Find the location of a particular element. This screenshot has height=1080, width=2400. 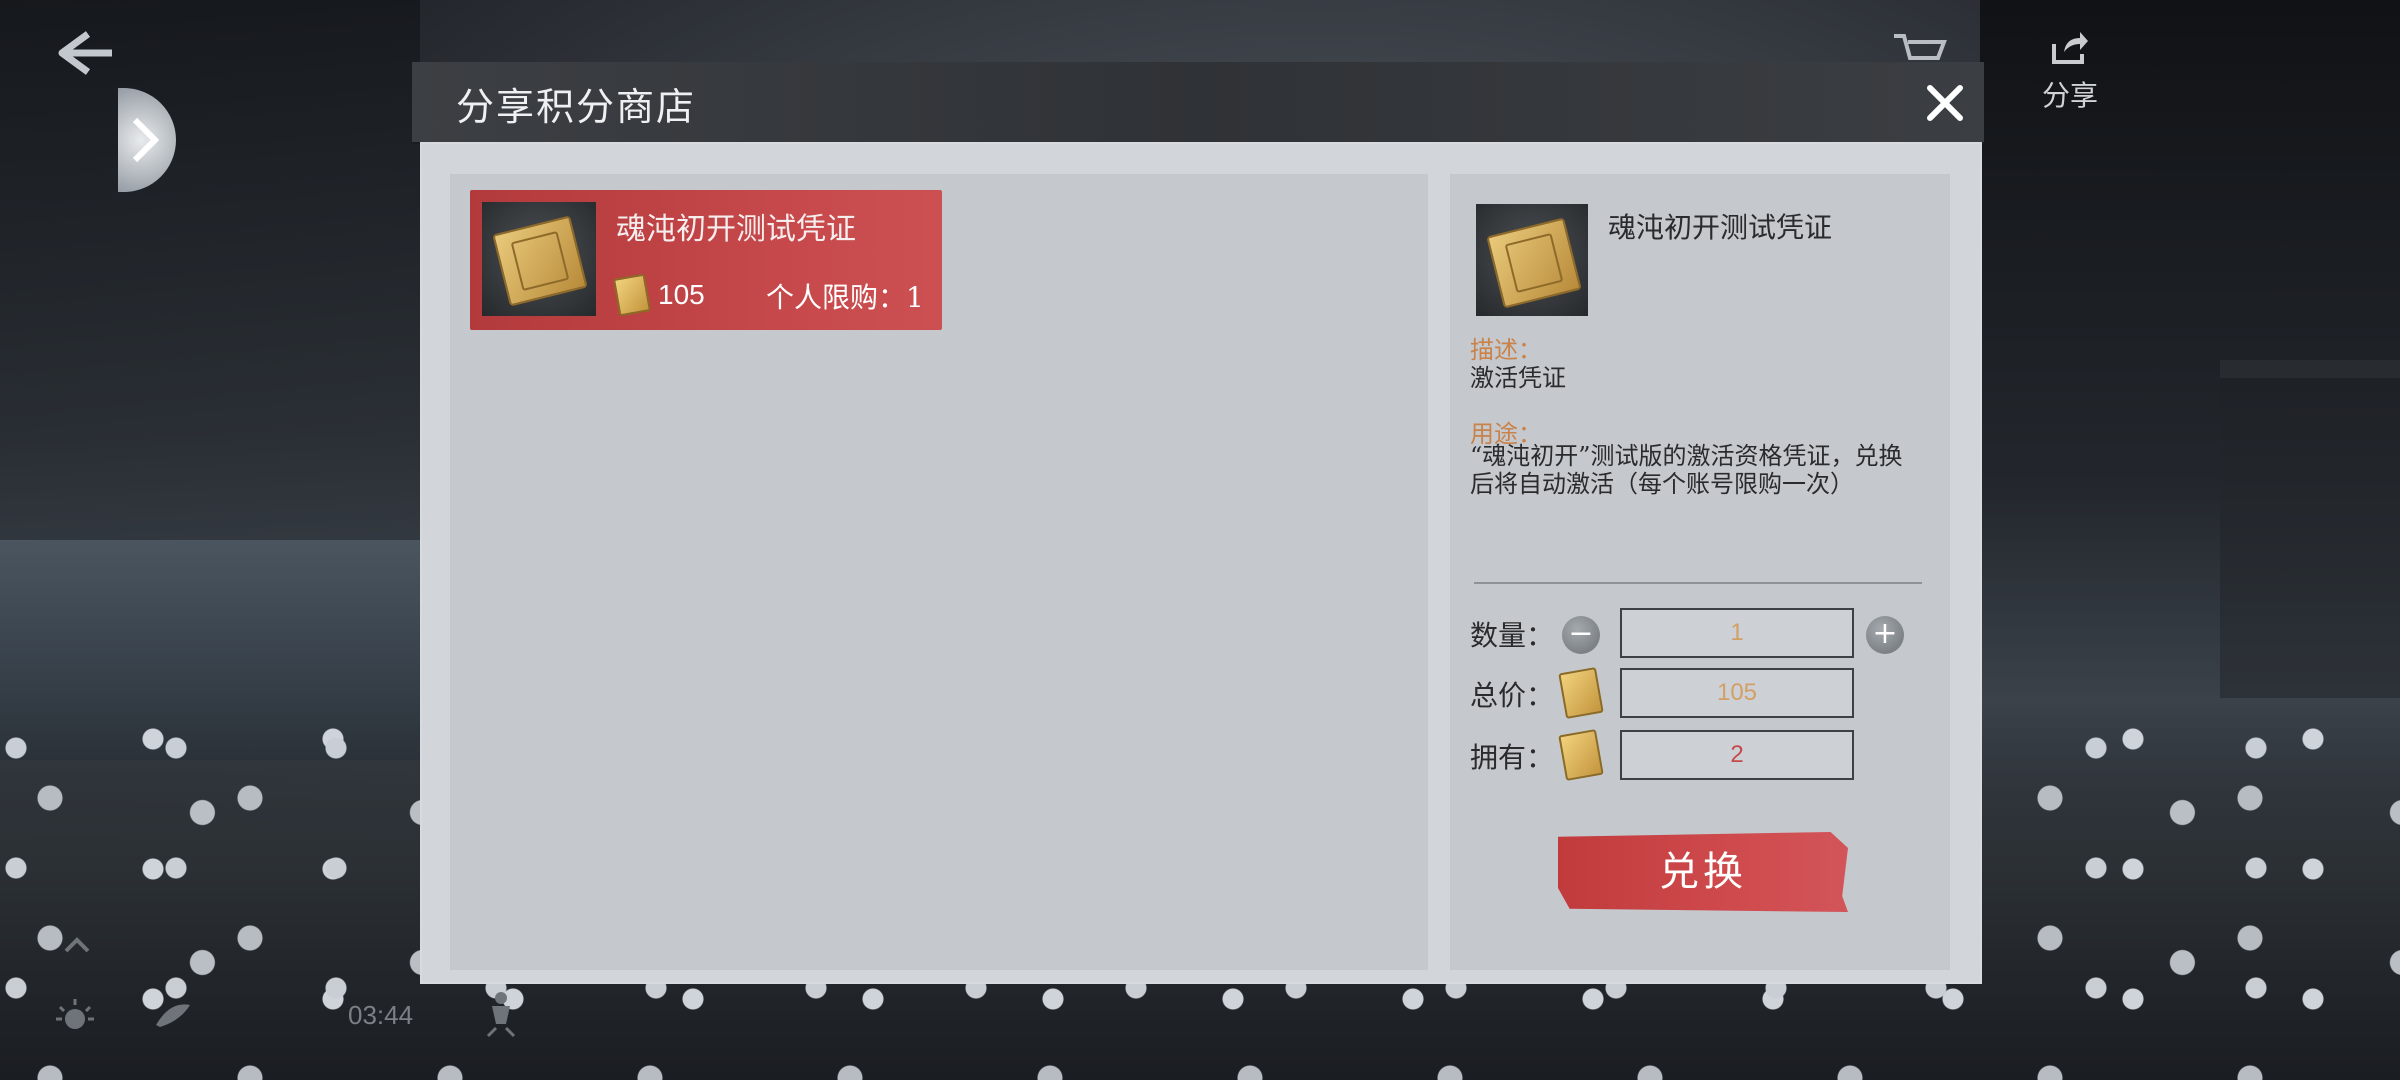

usage-text: “魂沌初开”测试版的激活资格凭证，兑换后将自动激活（每个账号限购一次） is located at coordinates (1686, 470).